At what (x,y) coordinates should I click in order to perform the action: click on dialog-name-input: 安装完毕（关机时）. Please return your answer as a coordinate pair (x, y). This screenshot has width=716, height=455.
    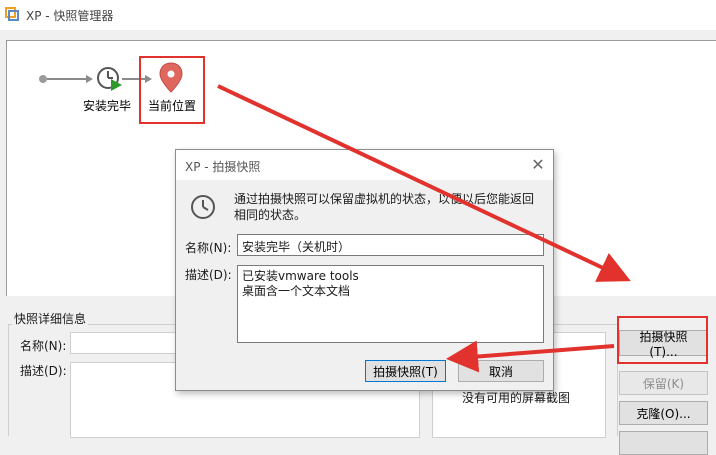
    Looking at the image, I should click on (390, 245).